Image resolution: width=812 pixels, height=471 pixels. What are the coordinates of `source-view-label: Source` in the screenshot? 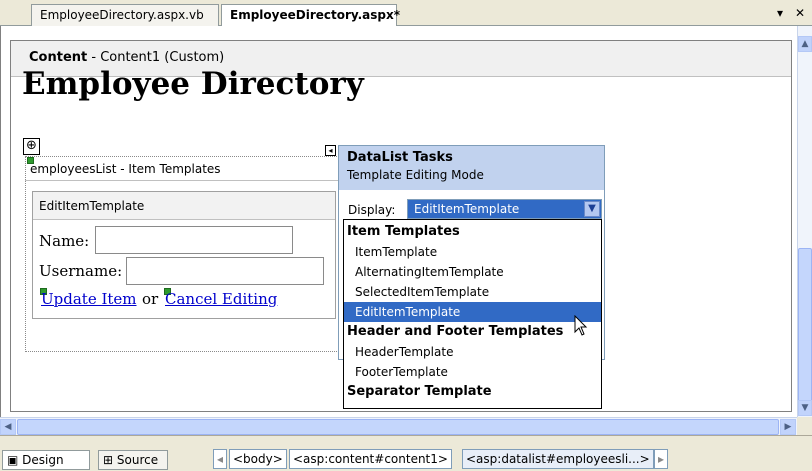 It's located at (137, 460).